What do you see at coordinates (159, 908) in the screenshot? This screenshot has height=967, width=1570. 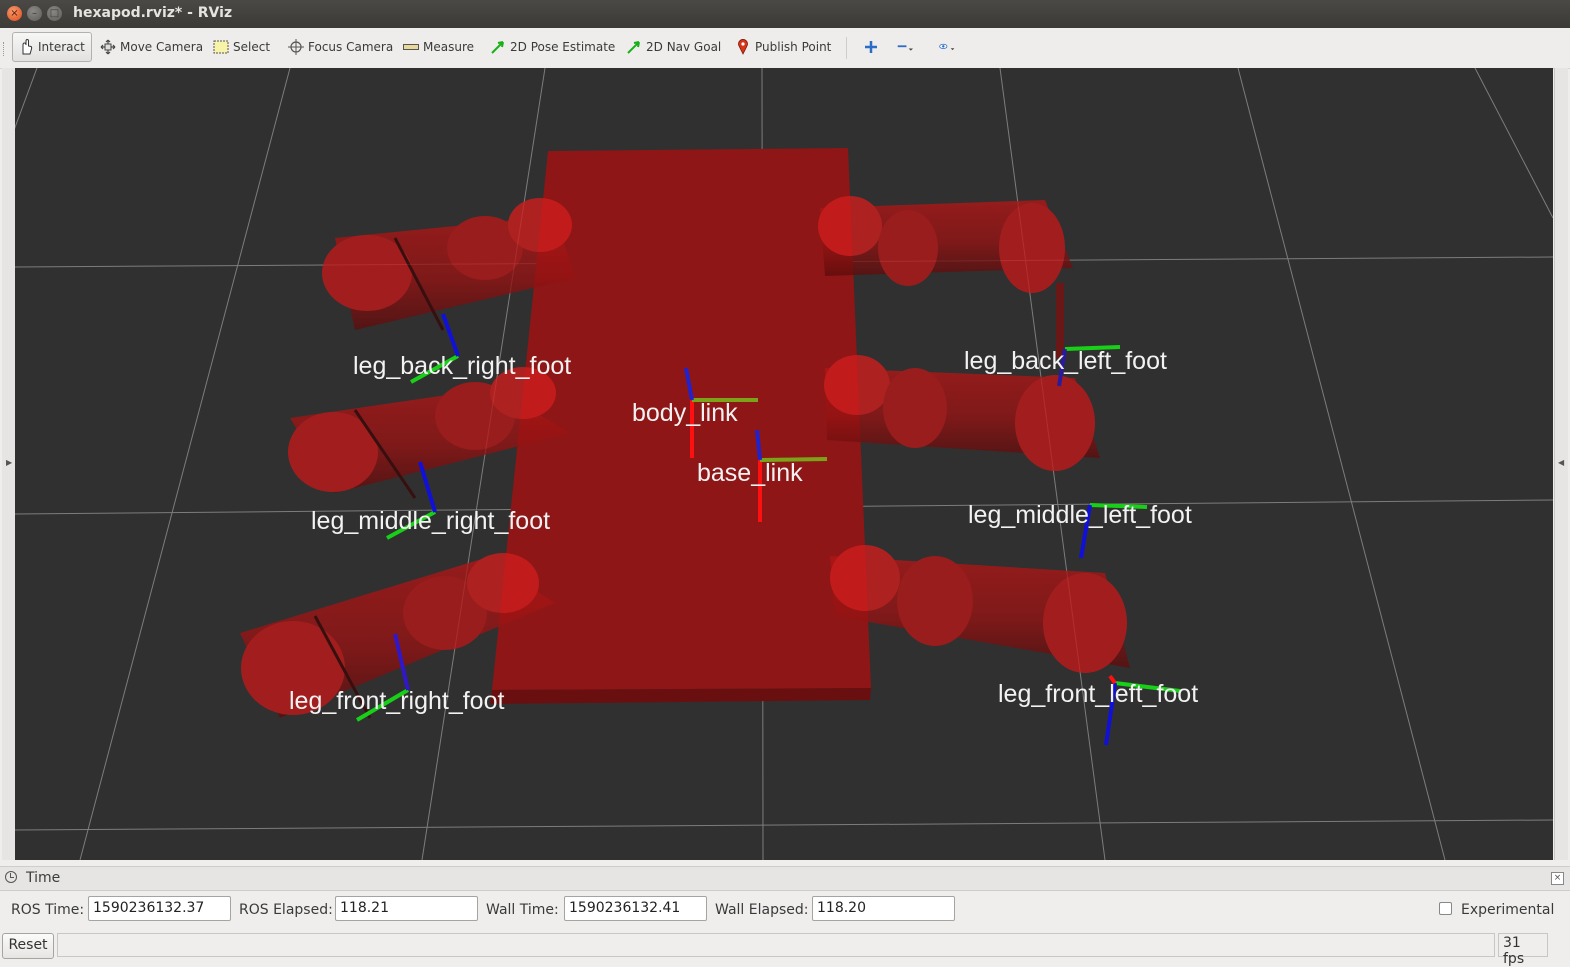 I see `ros-time-field: 1590236132.37` at bounding box center [159, 908].